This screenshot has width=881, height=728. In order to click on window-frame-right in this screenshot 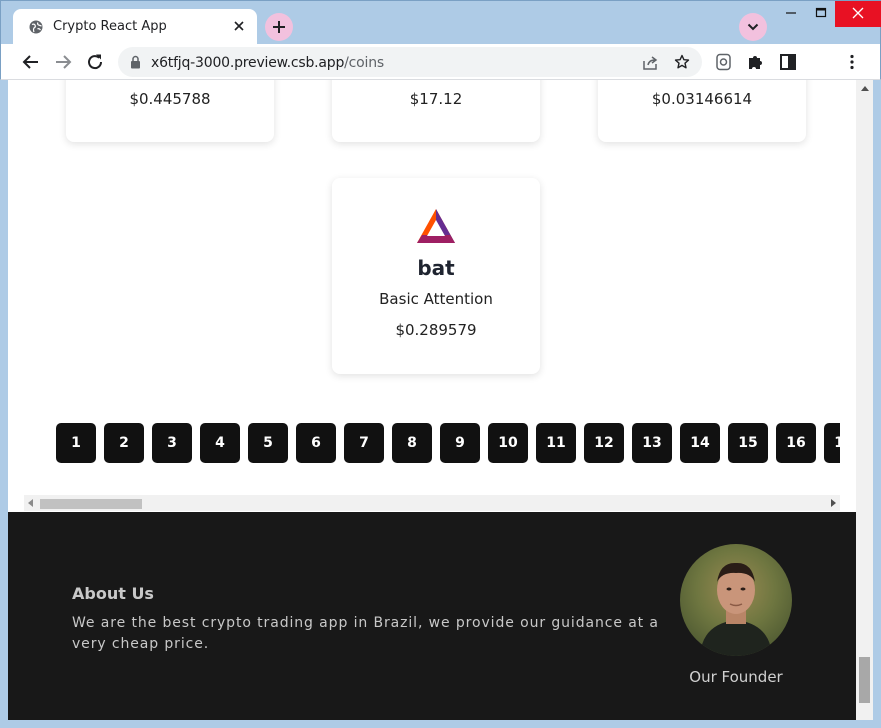, I will do `click(877, 404)`.